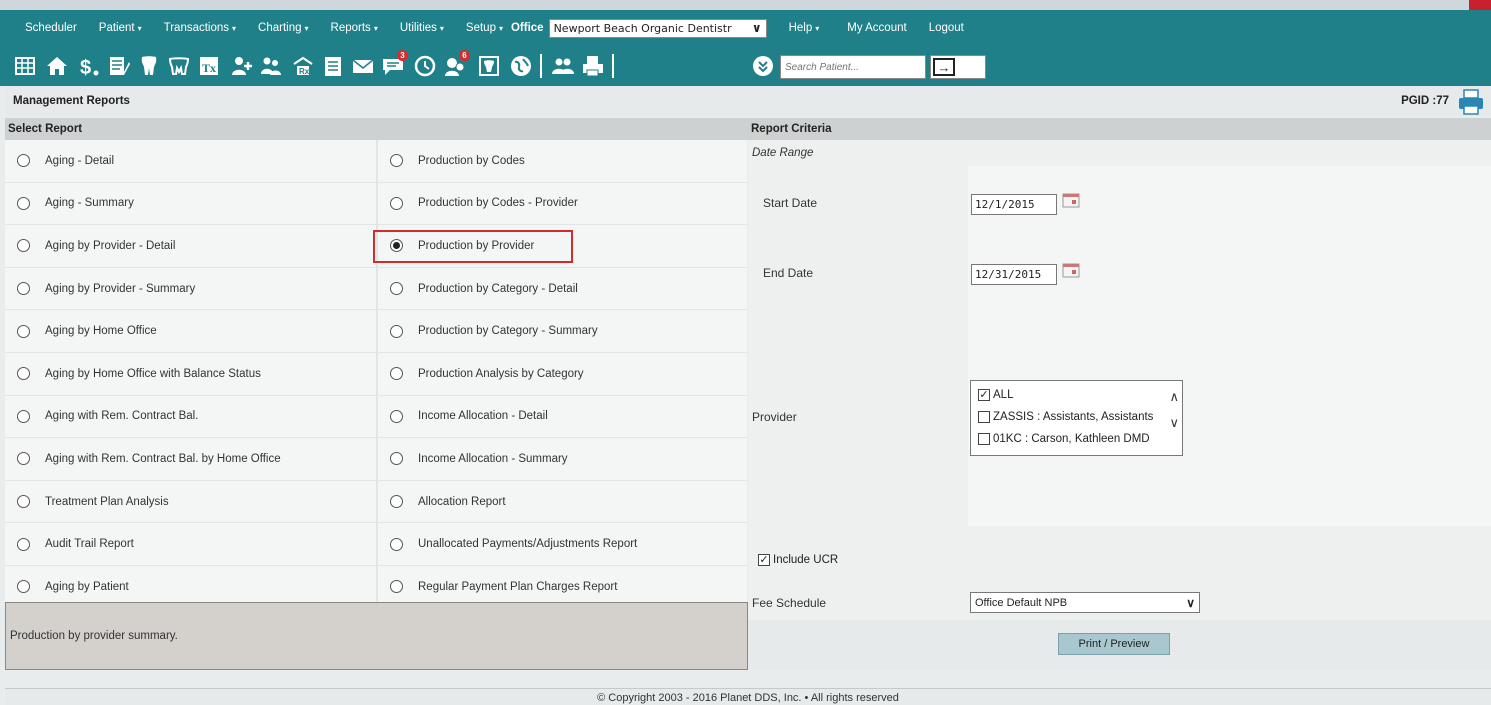 The height and width of the screenshot is (705, 1491). Describe the element at coordinates (51, 28) in the screenshot. I see `menu-scheduler: Scheduler` at that location.